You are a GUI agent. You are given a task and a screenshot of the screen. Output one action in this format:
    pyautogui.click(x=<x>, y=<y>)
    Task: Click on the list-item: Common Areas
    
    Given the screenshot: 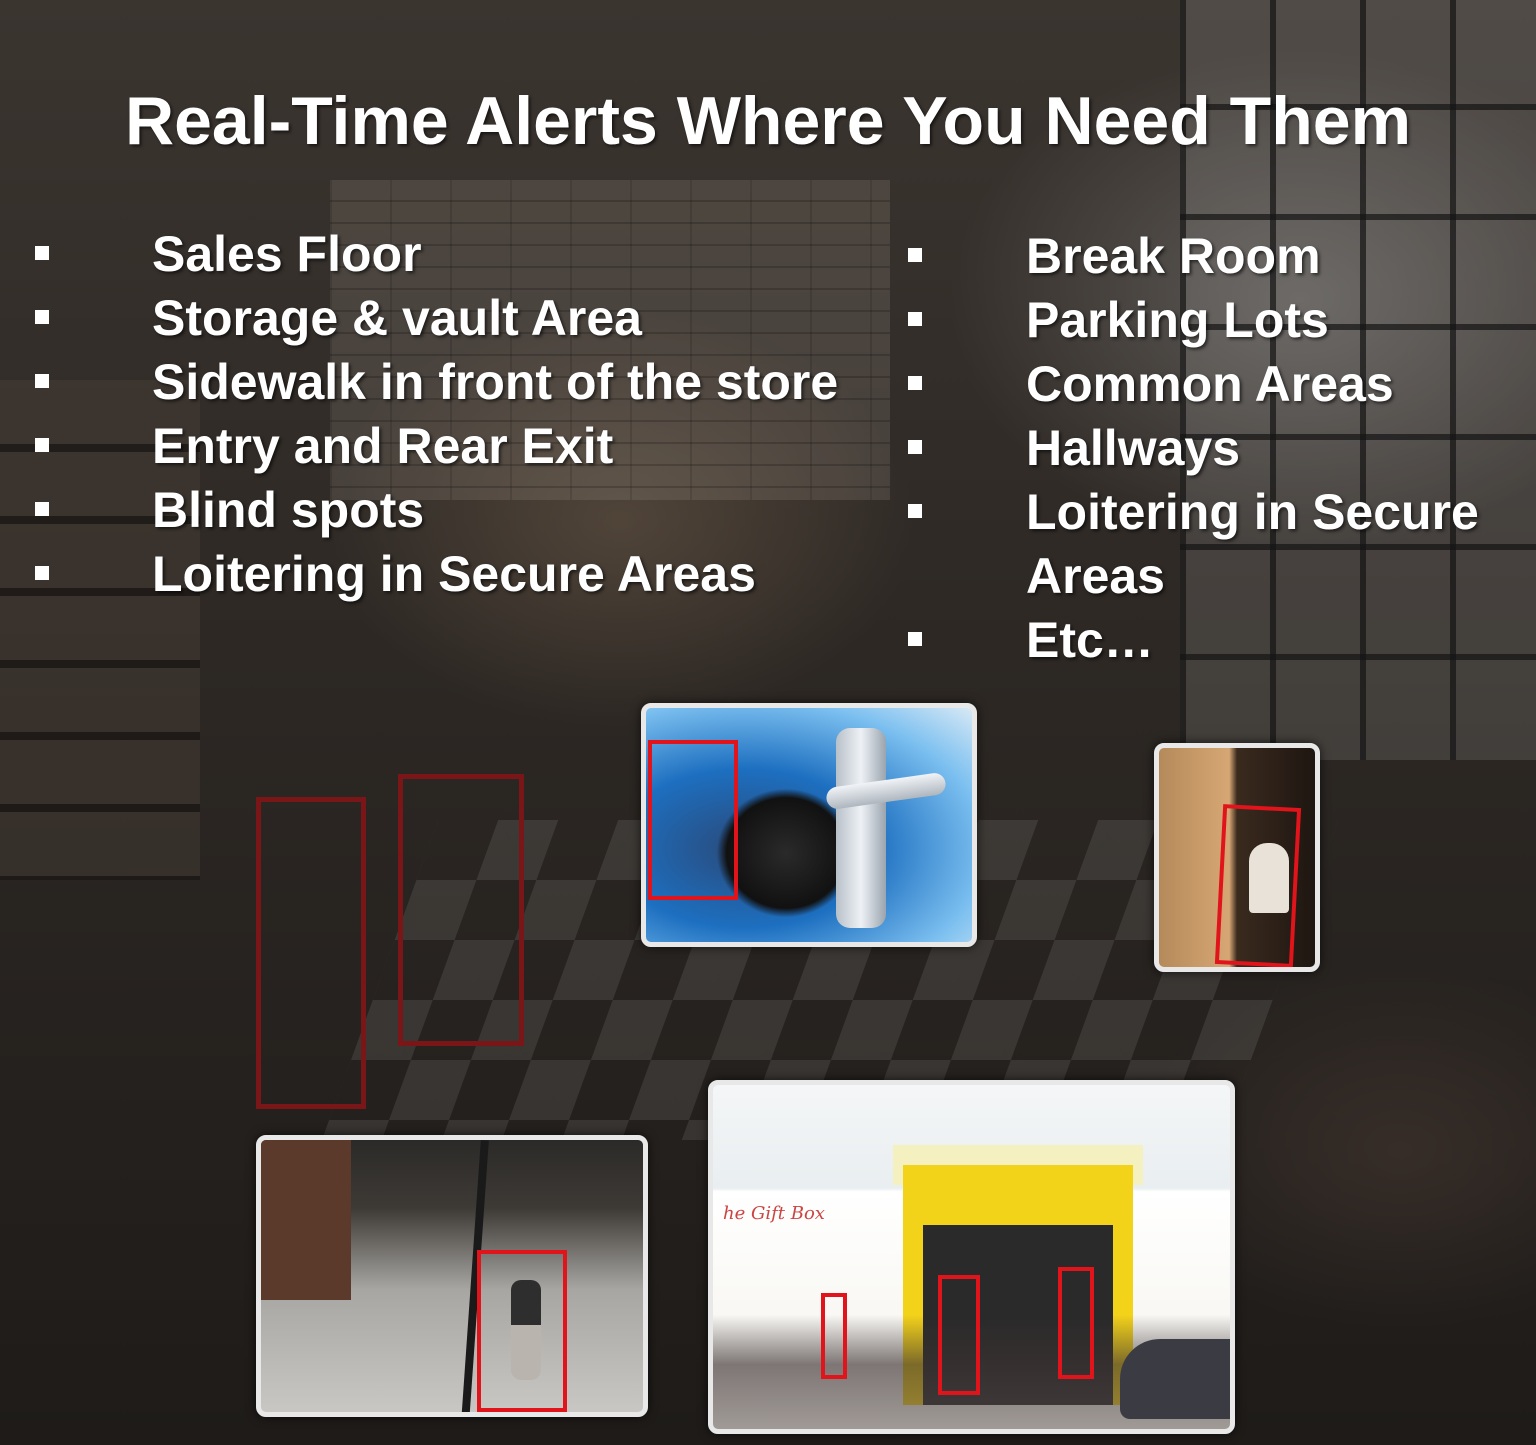 What is the action you would take?
    pyautogui.click(x=739, y=384)
    